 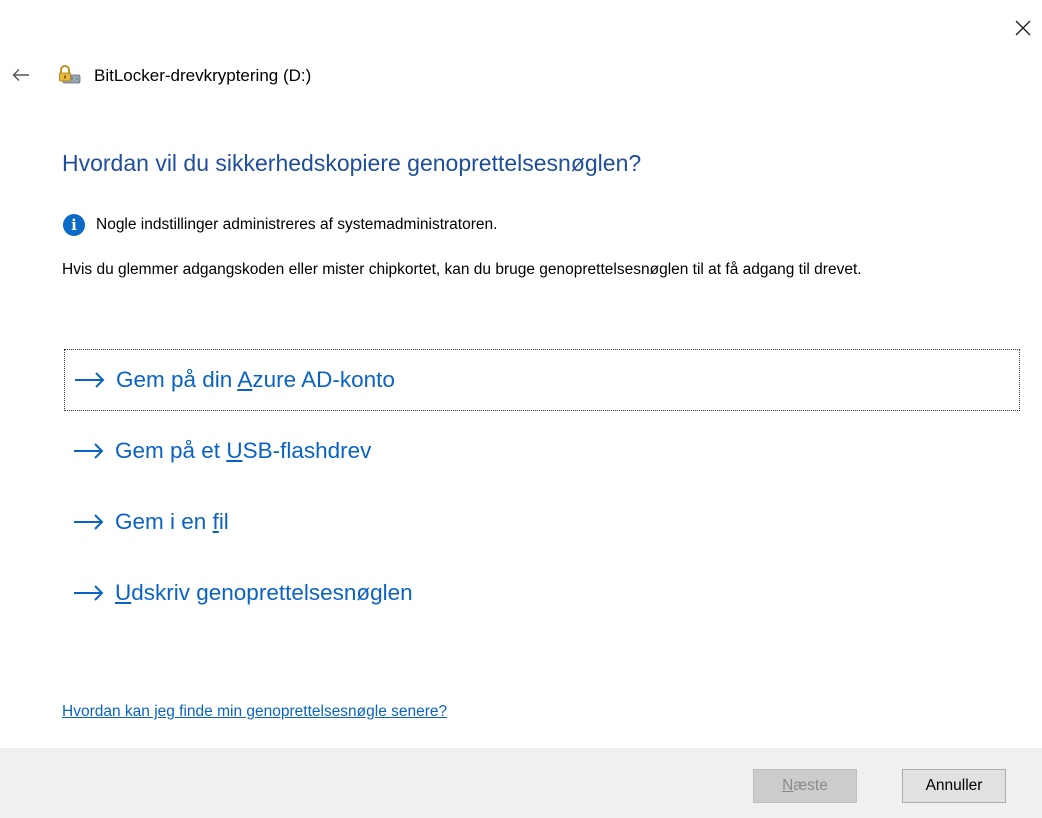 I want to click on cancel-button: Annuller, so click(x=954, y=786).